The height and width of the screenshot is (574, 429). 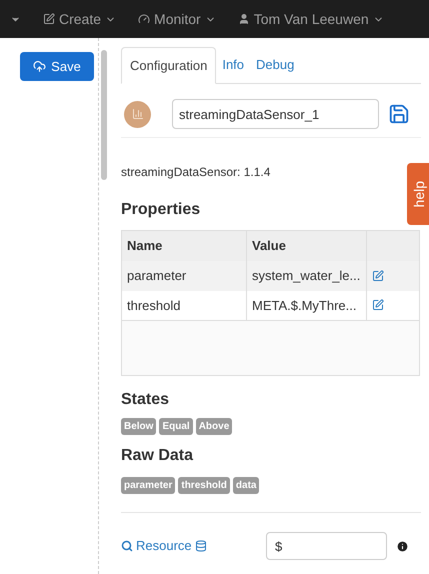 What do you see at coordinates (399, 114) in the screenshot?
I see `save-icon` at bounding box center [399, 114].